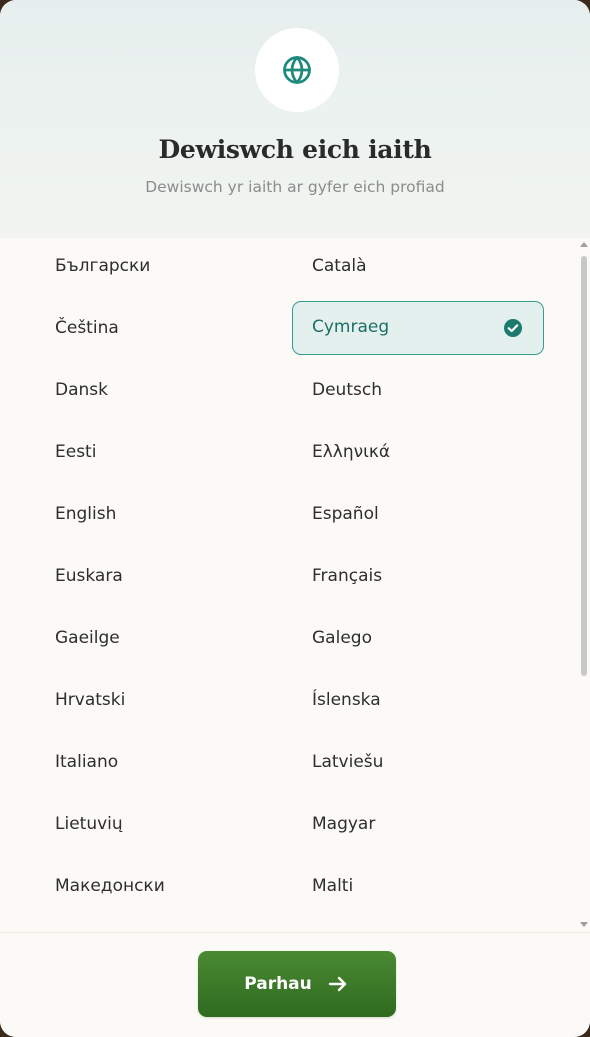 Image resolution: width=590 pixels, height=1037 pixels. I want to click on language-option: Italiano, so click(165, 762).